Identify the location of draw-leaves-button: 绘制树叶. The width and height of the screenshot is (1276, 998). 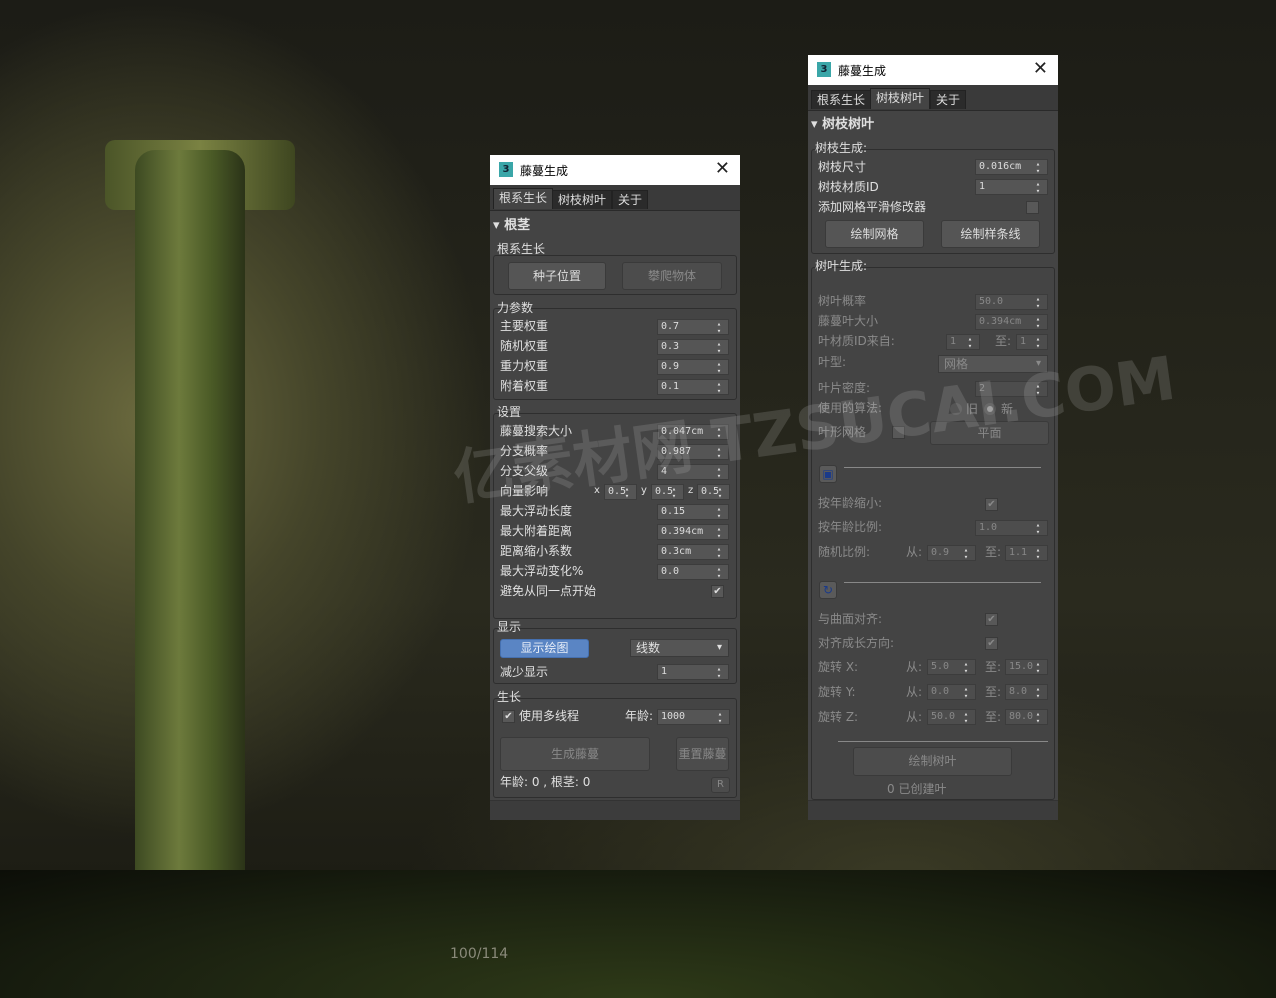
(932, 761).